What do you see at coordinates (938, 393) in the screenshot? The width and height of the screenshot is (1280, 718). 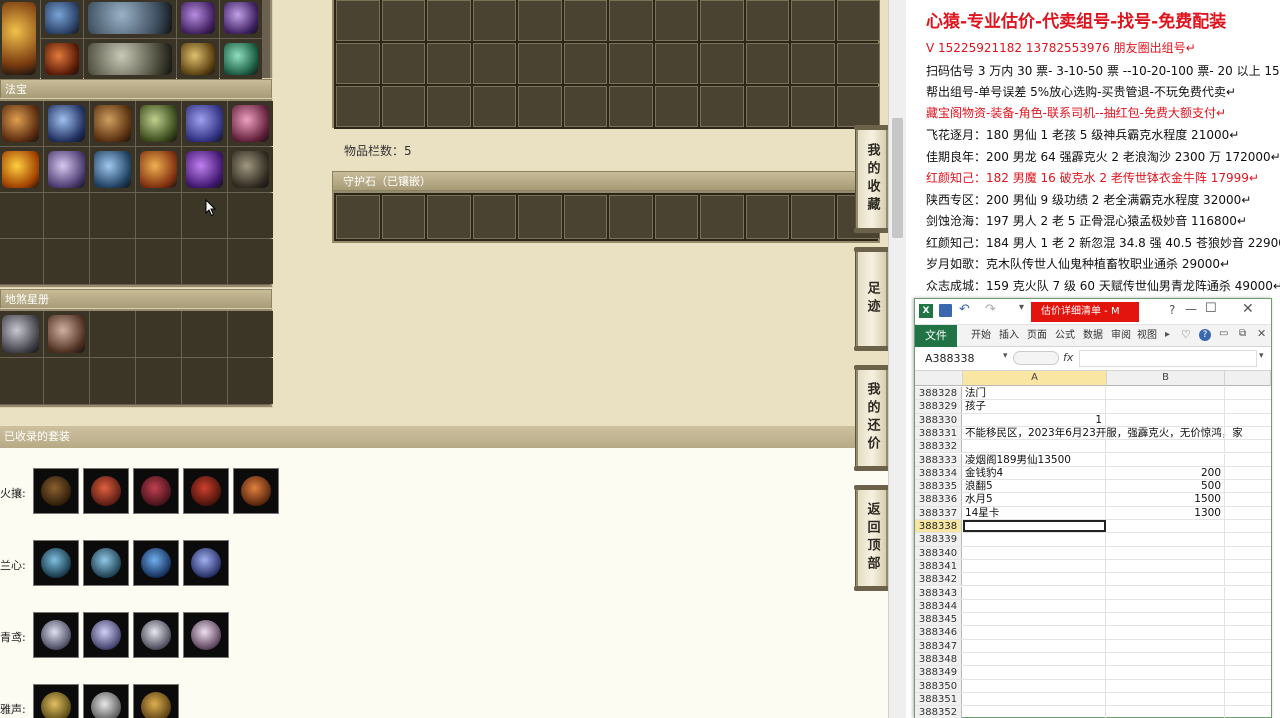 I see `row-number: 388328` at bounding box center [938, 393].